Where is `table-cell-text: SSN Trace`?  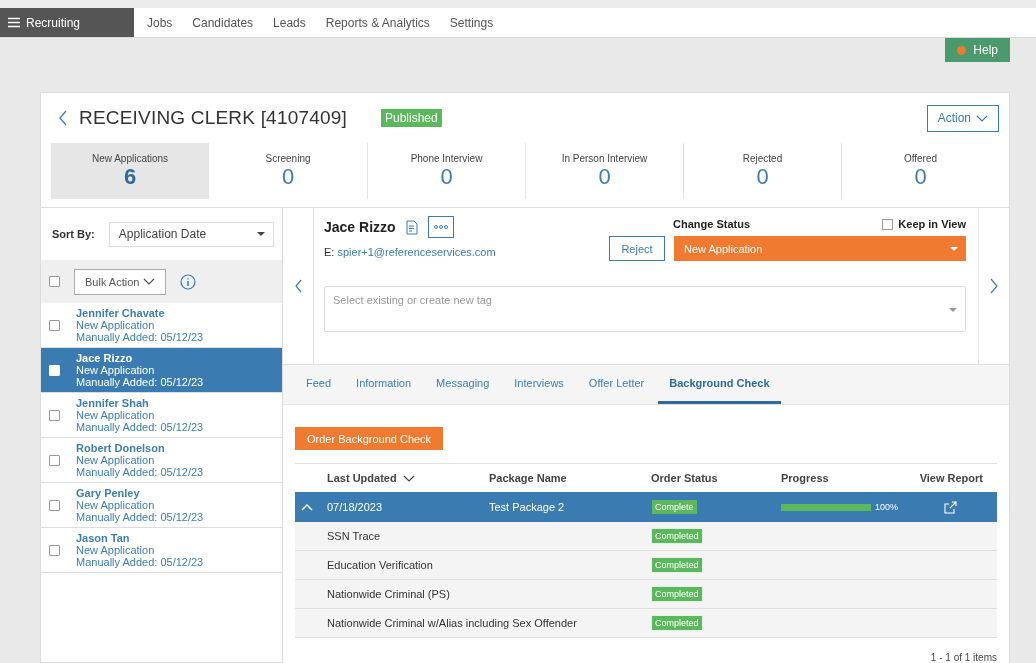 table-cell-text: SSN Trace is located at coordinates (354, 536).